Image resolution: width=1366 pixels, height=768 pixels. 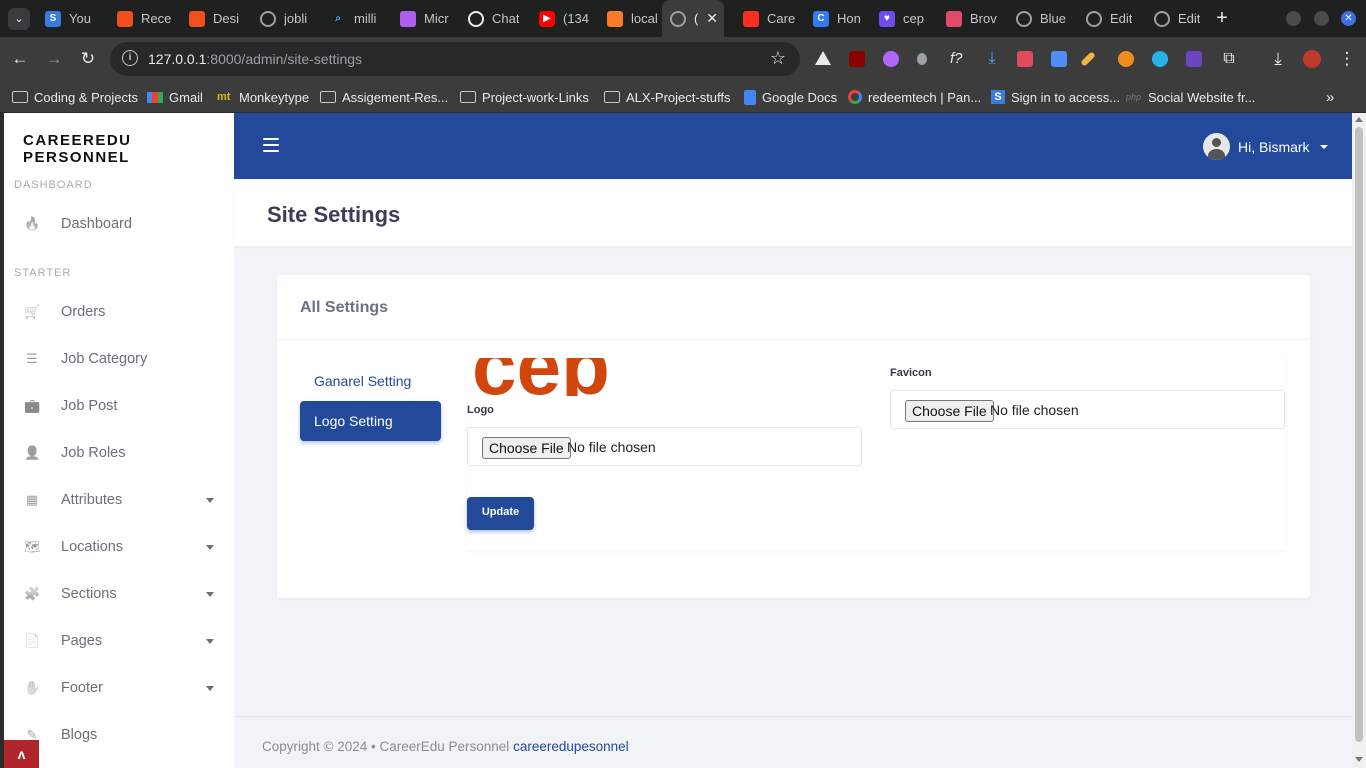 What do you see at coordinates (667, 97) in the screenshot?
I see `bookmark-alx-project-stuffs: ALX-Project-stuffs` at bounding box center [667, 97].